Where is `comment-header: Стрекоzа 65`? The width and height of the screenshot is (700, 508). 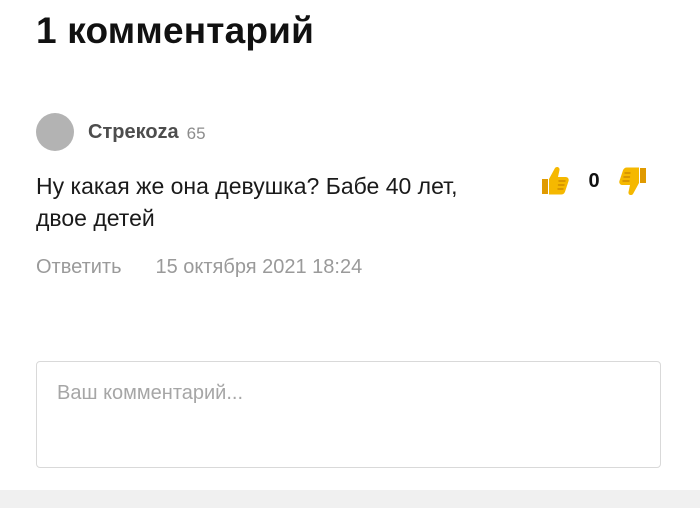 comment-header: Стрекоzа 65 is located at coordinates (121, 132).